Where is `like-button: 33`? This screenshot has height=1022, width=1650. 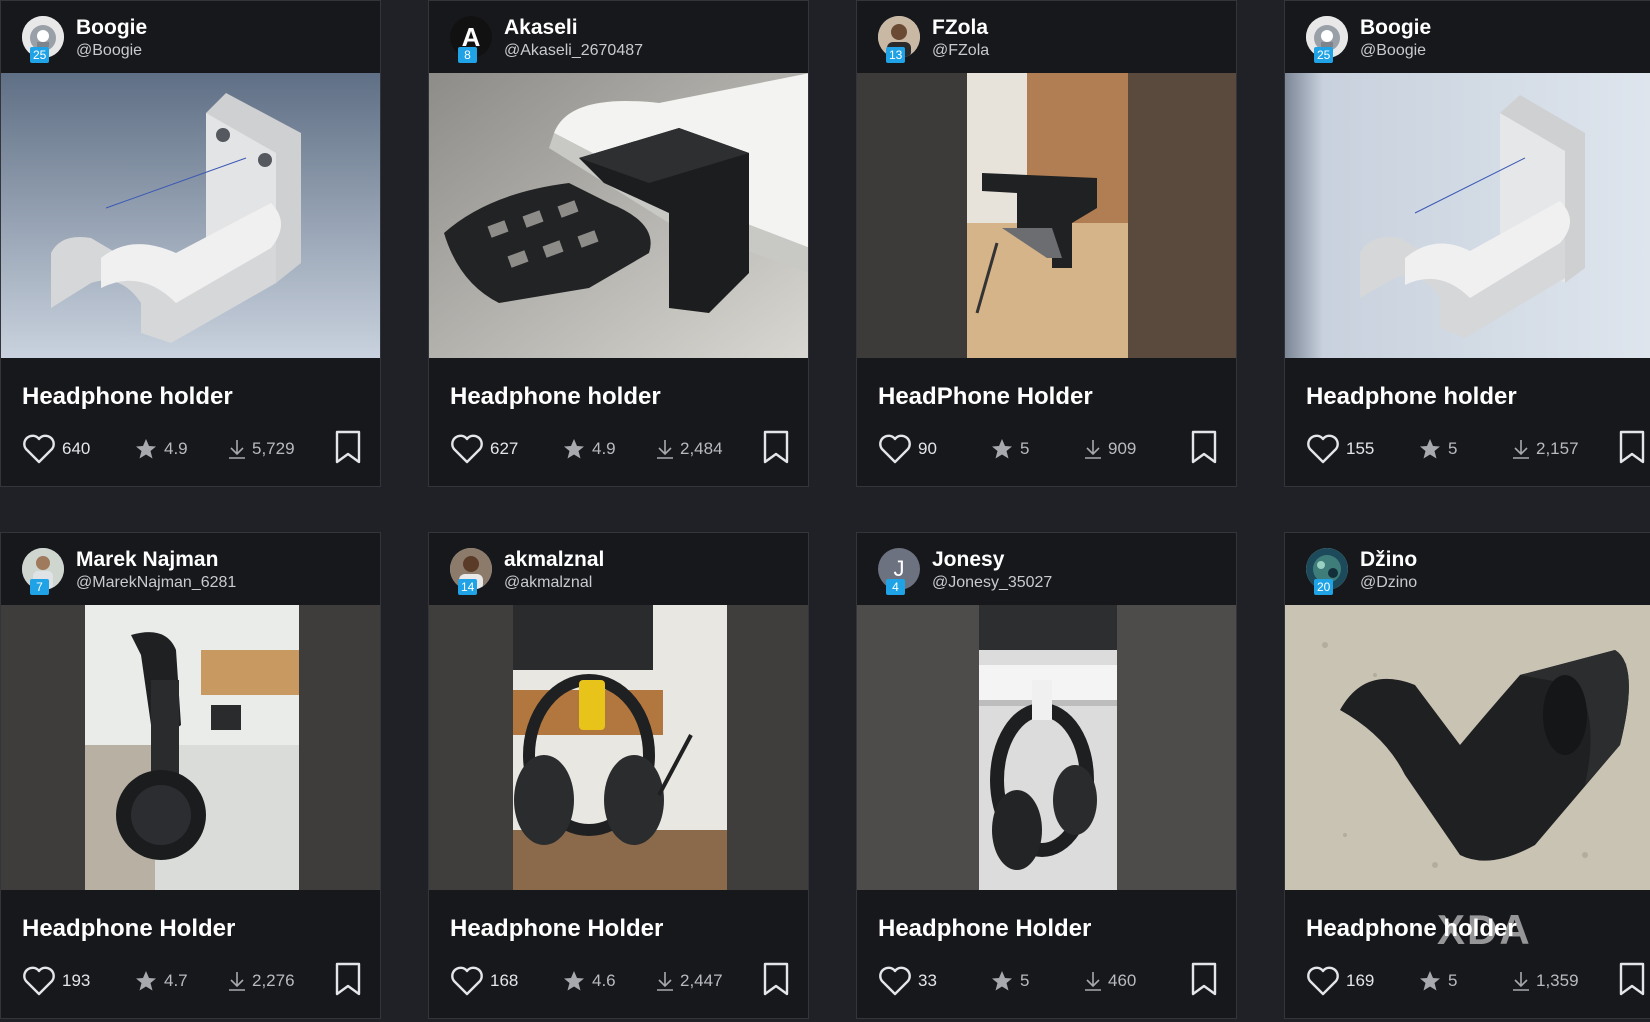 like-button: 33 is located at coordinates (907, 981).